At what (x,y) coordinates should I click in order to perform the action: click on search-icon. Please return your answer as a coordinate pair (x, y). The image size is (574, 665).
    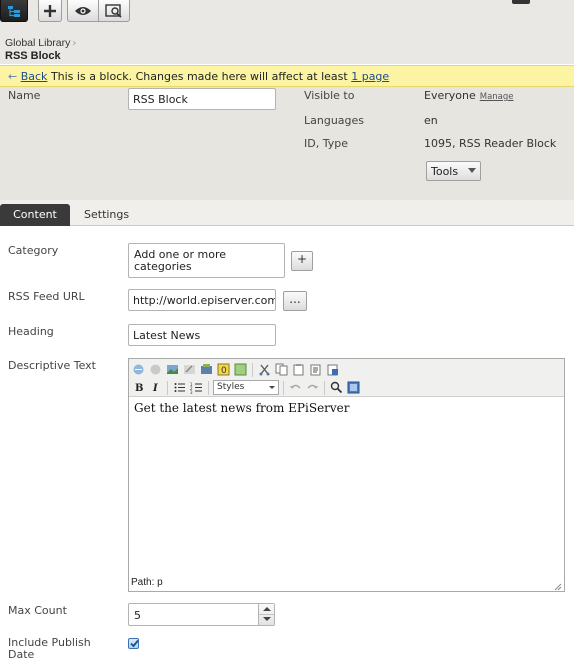
    Looking at the image, I should click on (336, 387).